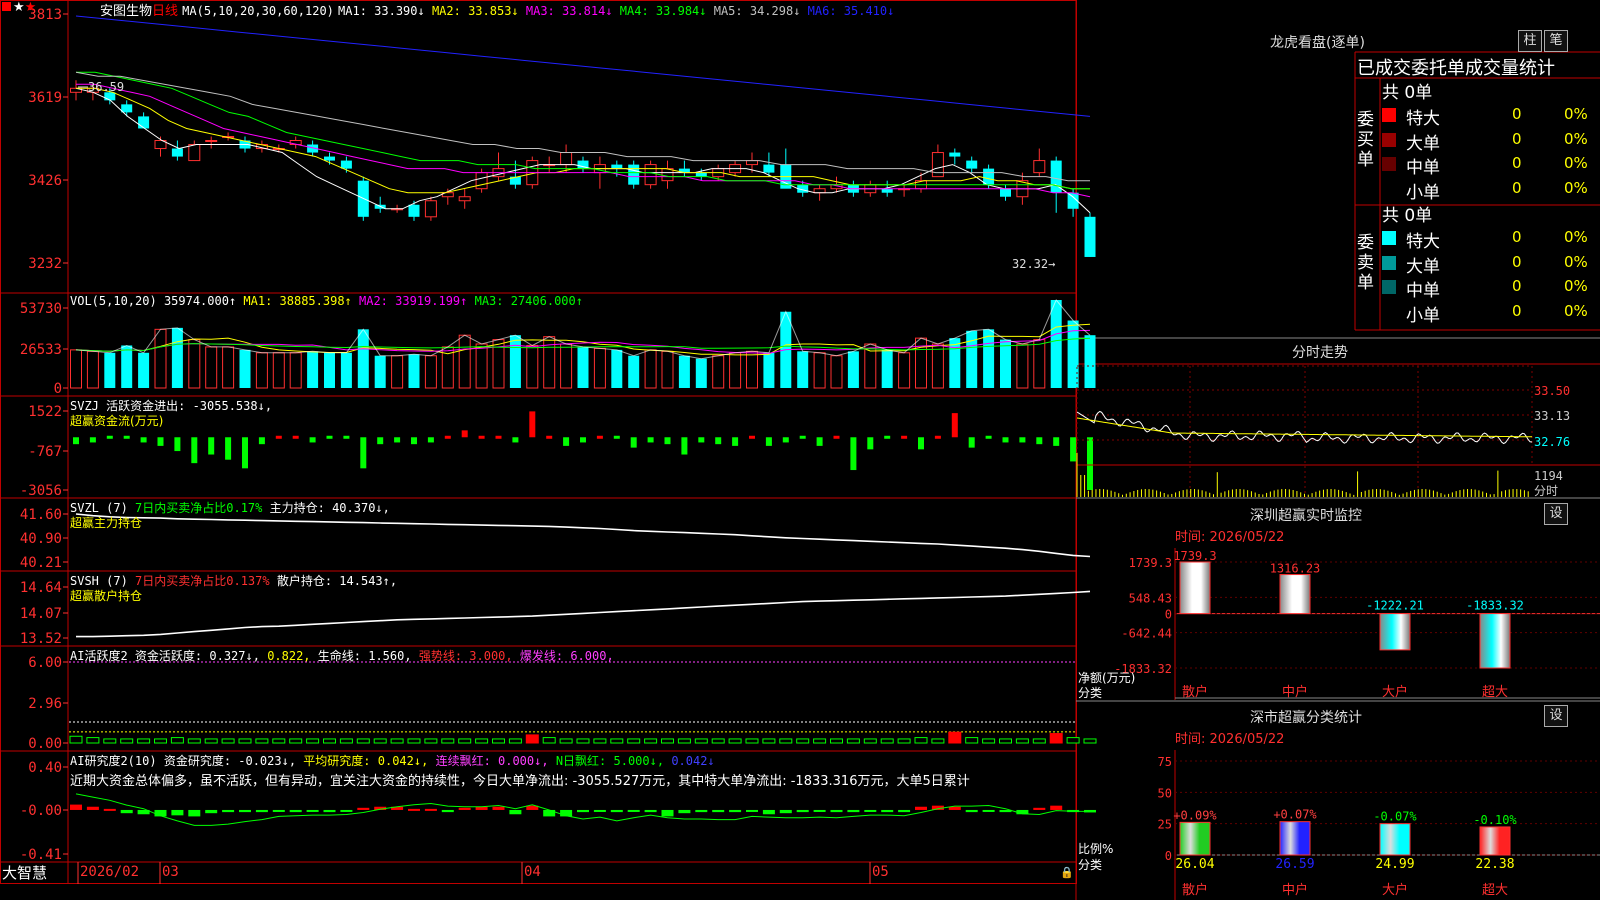 This screenshot has width=1600, height=900. I want to click on stock-name: 安图生物, so click(126, 11).